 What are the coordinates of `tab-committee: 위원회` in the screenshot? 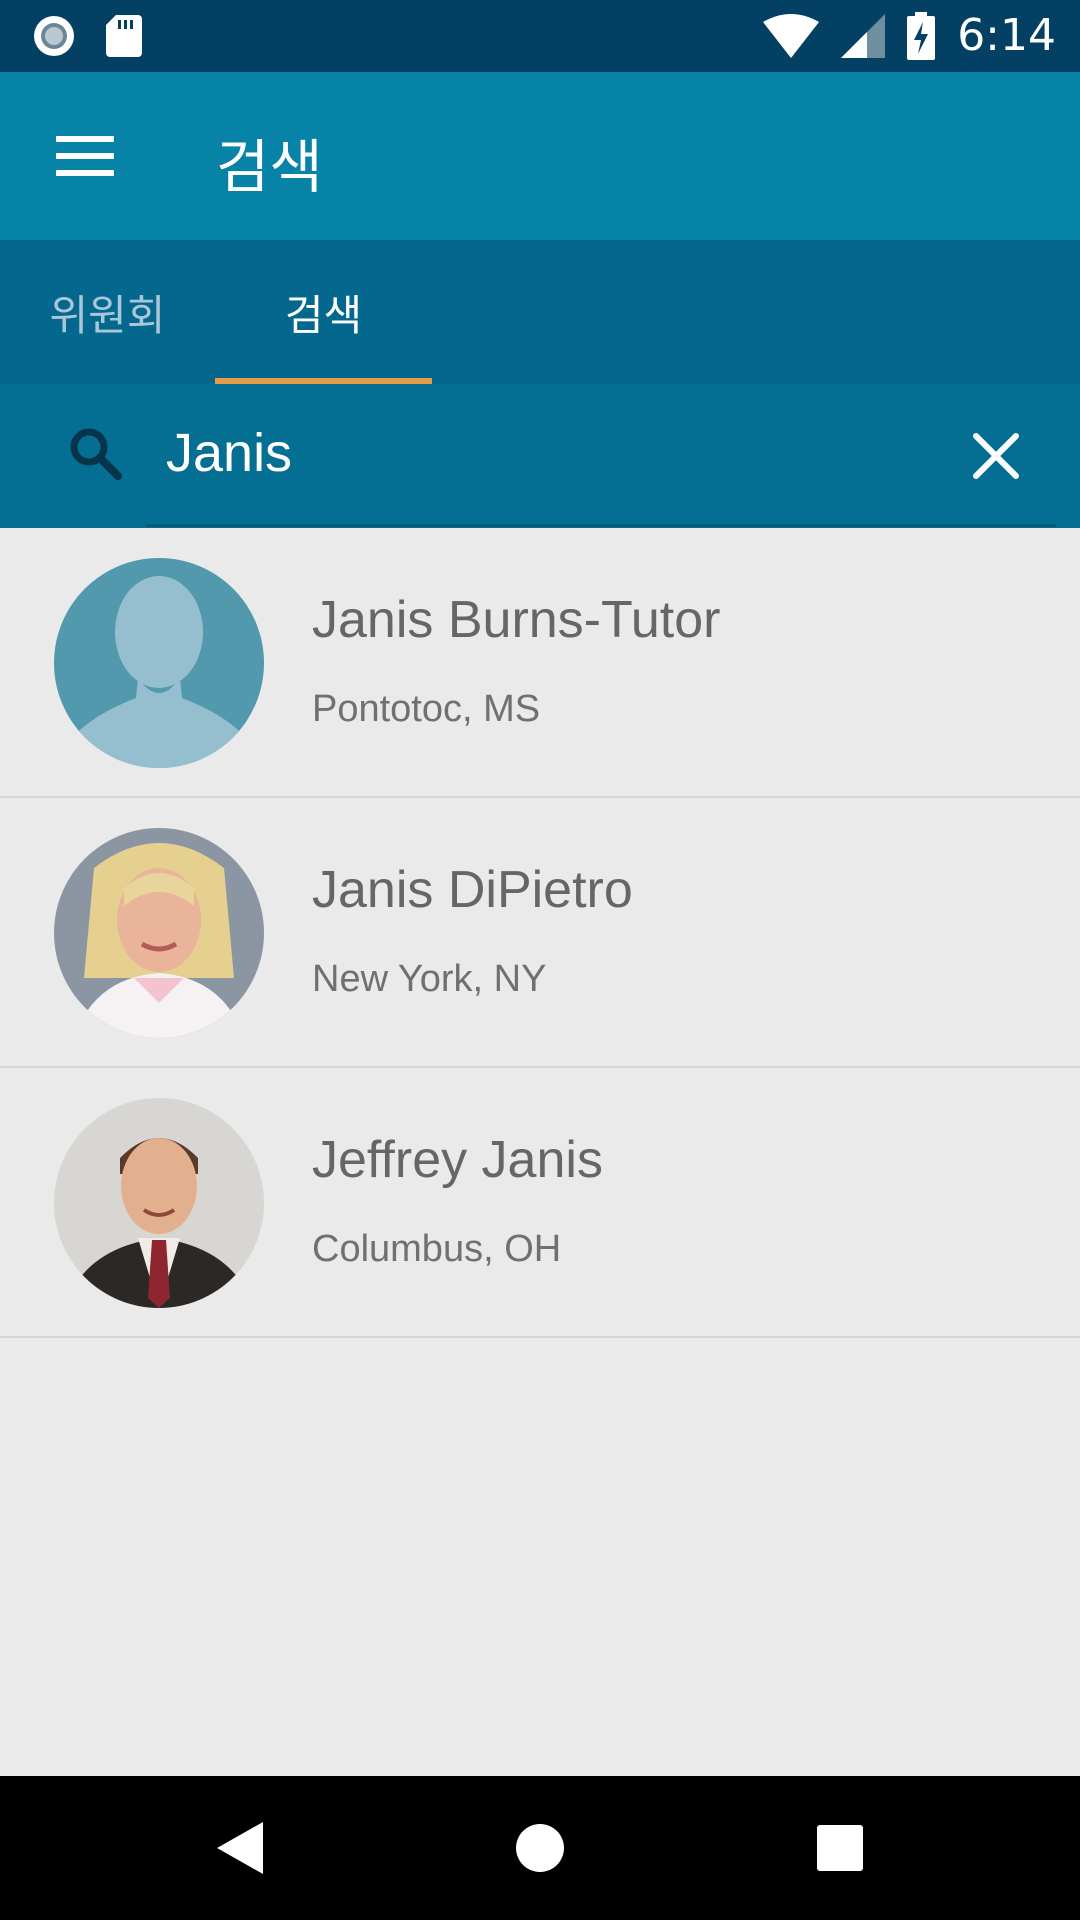 It's located at (107, 312).